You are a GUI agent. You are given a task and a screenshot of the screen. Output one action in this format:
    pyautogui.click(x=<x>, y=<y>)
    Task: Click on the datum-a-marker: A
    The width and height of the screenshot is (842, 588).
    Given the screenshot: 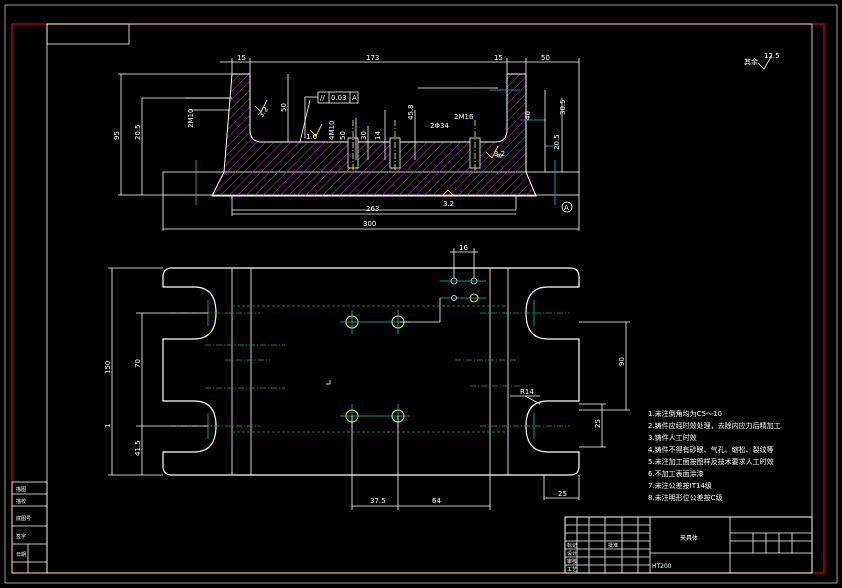 What is the action you would take?
    pyautogui.click(x=567, y=207)
    